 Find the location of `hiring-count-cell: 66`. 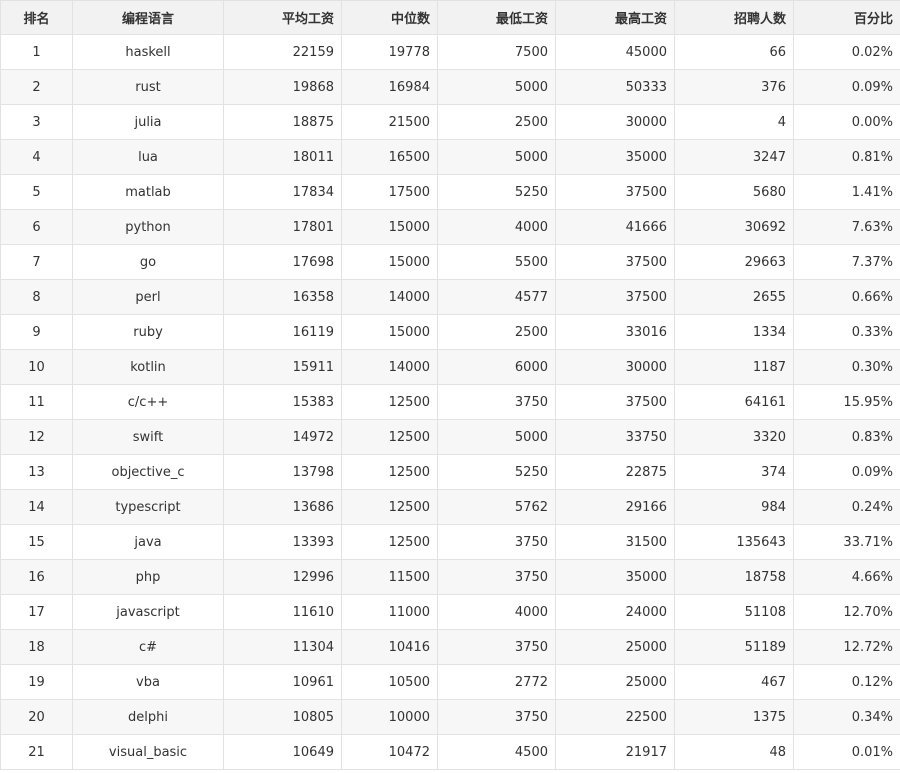

hiring-count-cell: 66 is located at coordinates (734, 52).